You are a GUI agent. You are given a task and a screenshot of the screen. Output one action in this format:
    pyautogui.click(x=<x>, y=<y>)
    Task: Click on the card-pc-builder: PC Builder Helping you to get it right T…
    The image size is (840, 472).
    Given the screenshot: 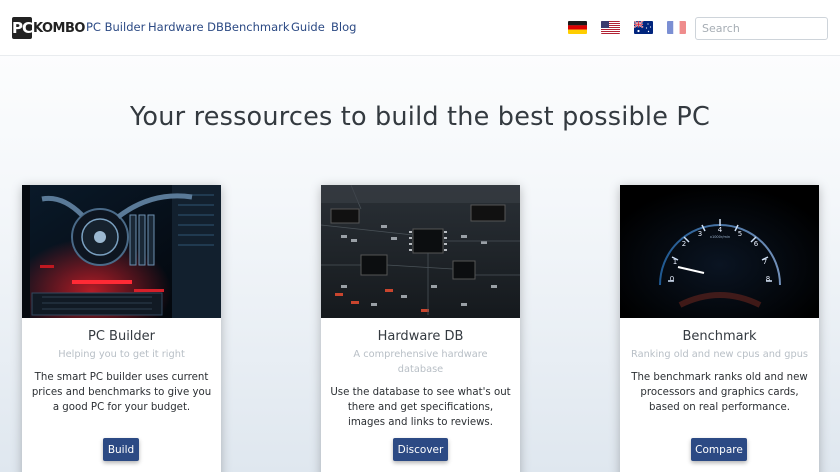 What is the action you would take?
    pyautogui.click(x=121, y=328)
    